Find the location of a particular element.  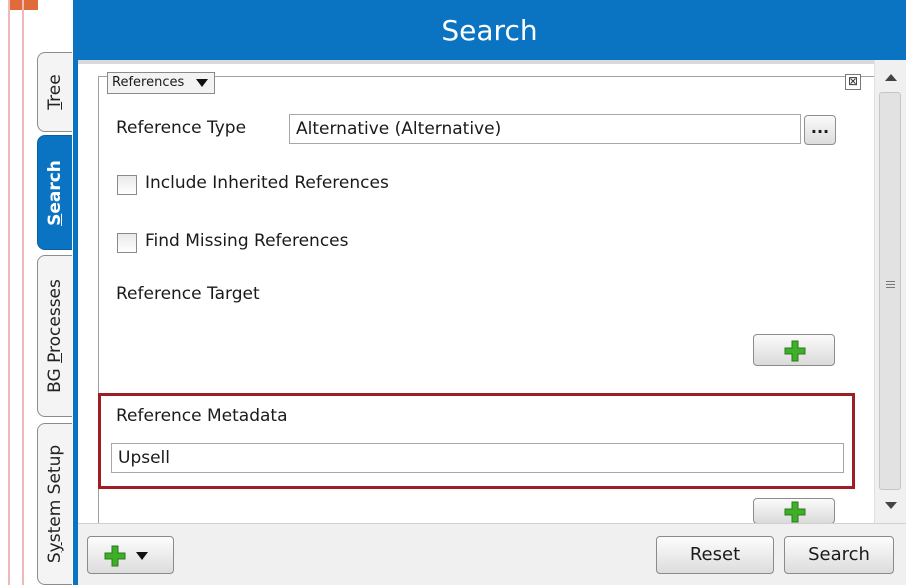

tab-search-label: Search is located at coordinates (55, 192).